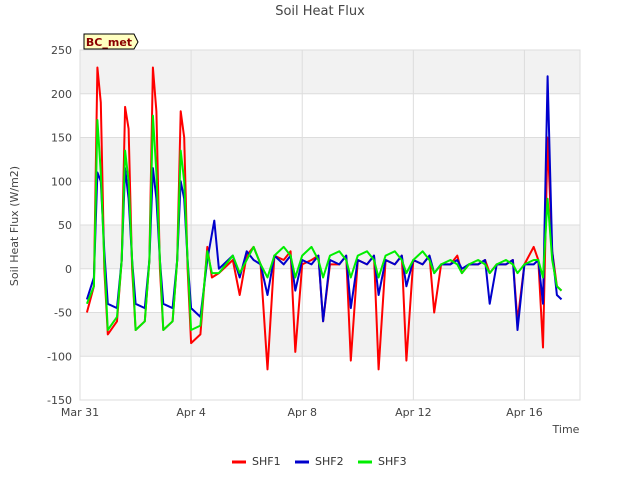  I want to click on y-tick-label: 250, so click(61, 50).